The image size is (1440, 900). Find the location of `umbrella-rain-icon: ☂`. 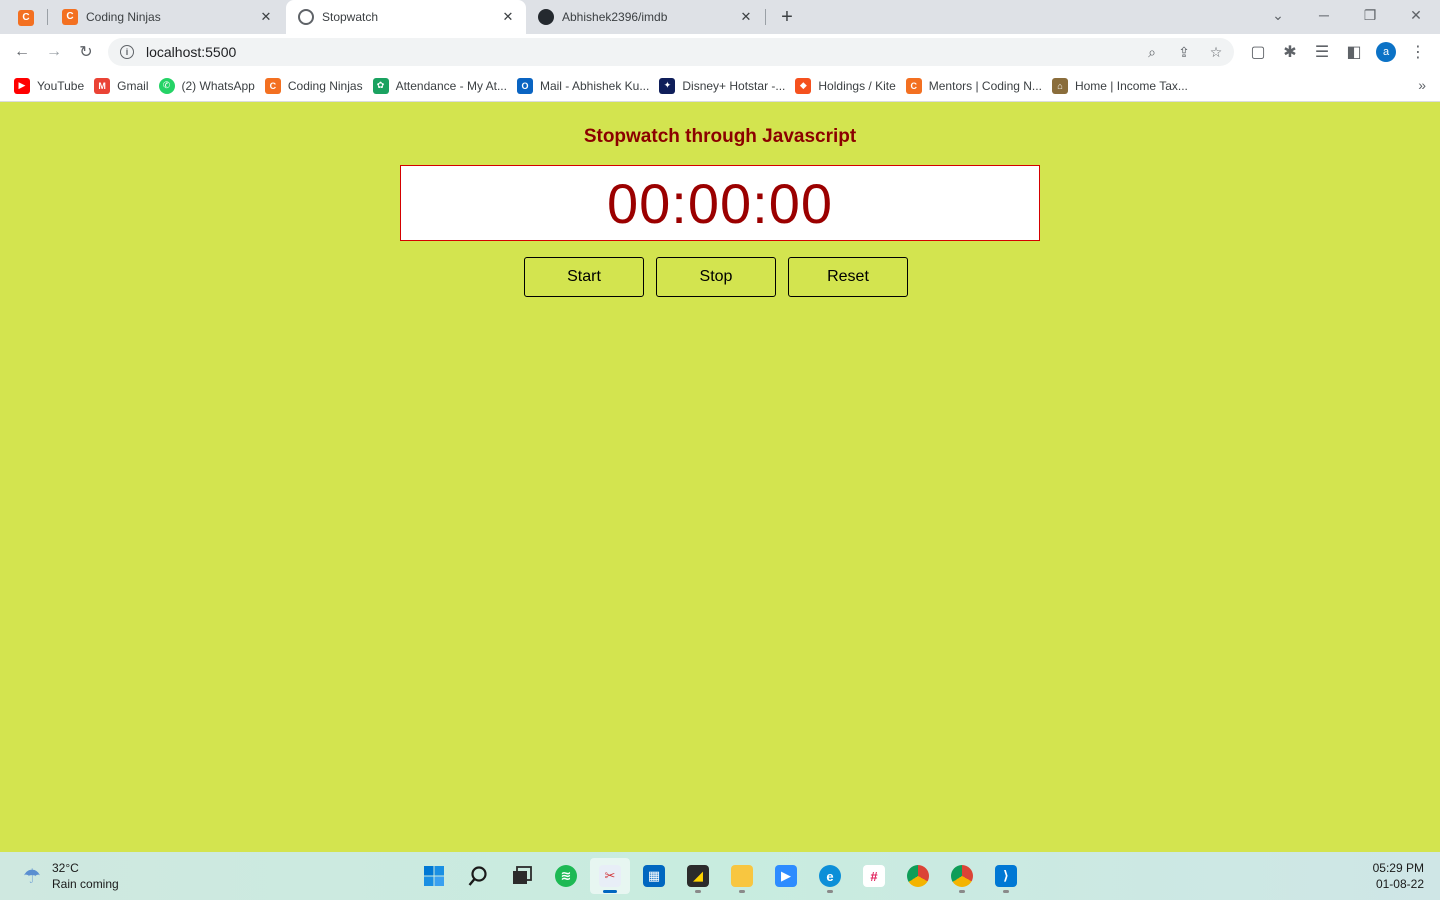

umbrella-rain-icon: ☂ is located at coordinates (32, 876).